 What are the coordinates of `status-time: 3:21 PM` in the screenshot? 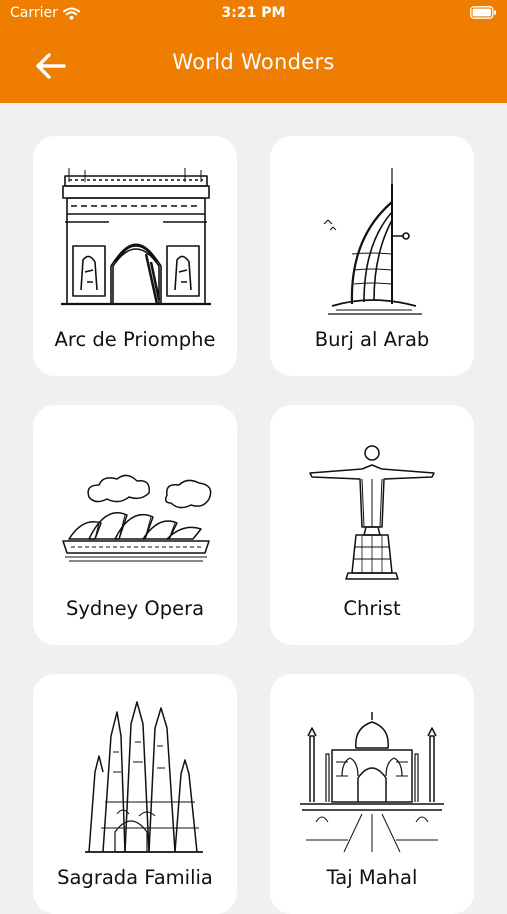 It's located at (253, 13).